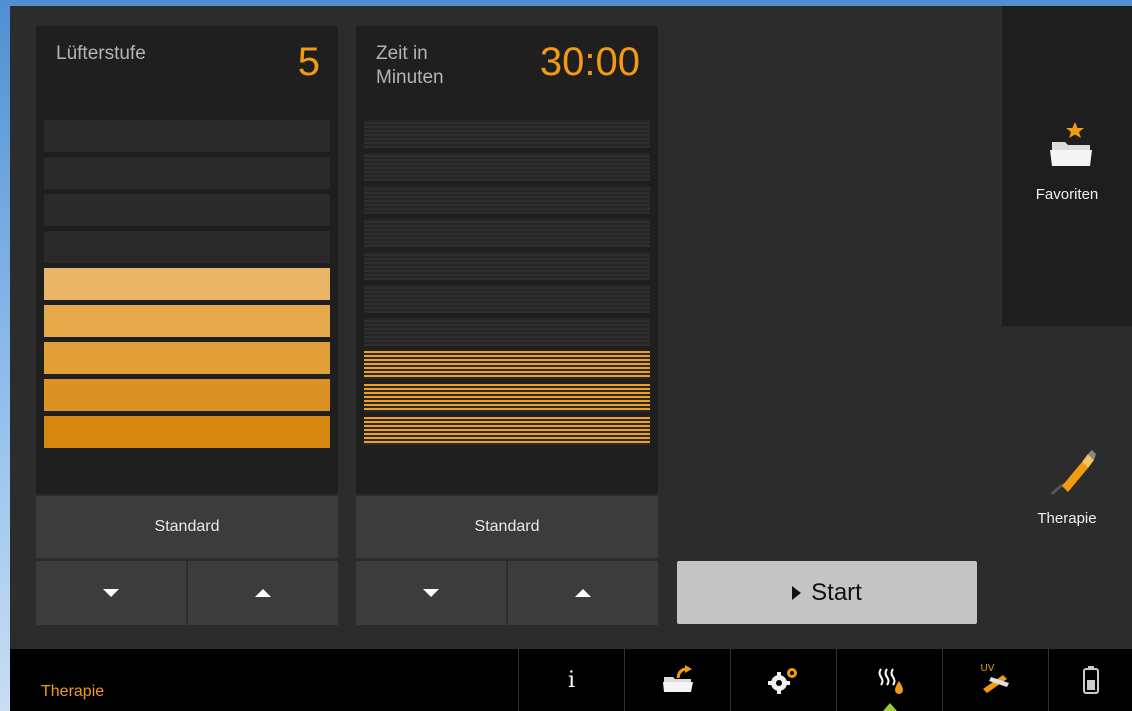  What do you see at coordinates (1067, 194) in the screenshot?
I see `favorites-label: Favoriten` at bounding box center [1067, 194].